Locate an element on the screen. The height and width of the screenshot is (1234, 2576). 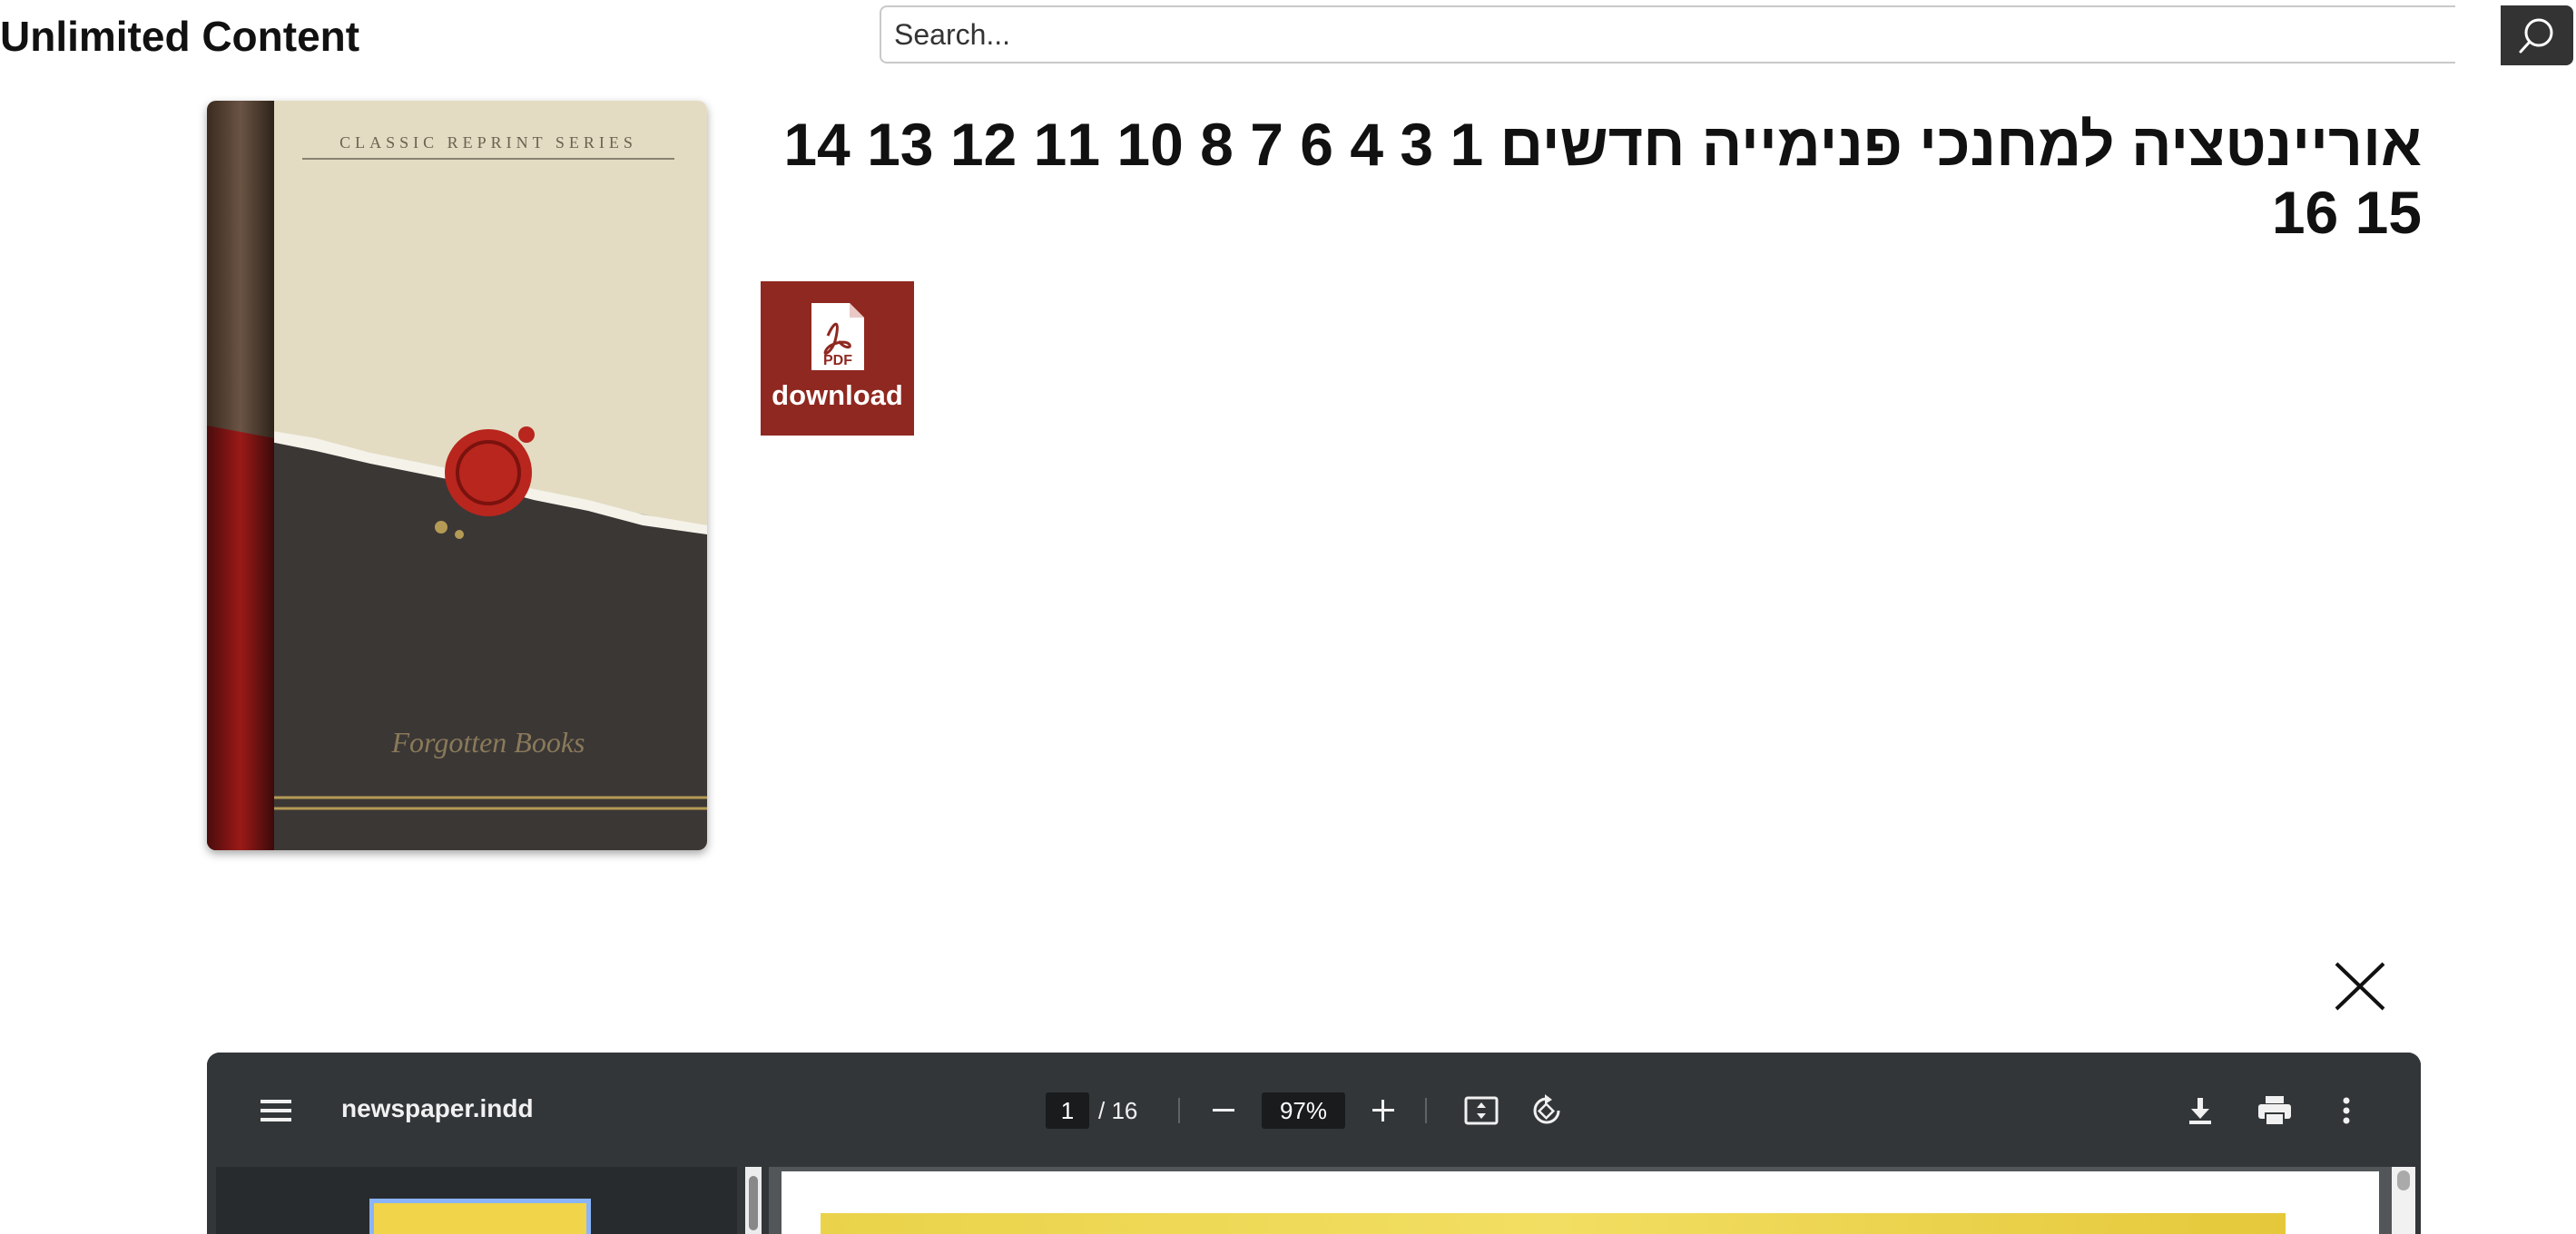
page-thumbnail is located at coordinates (480, 1217).